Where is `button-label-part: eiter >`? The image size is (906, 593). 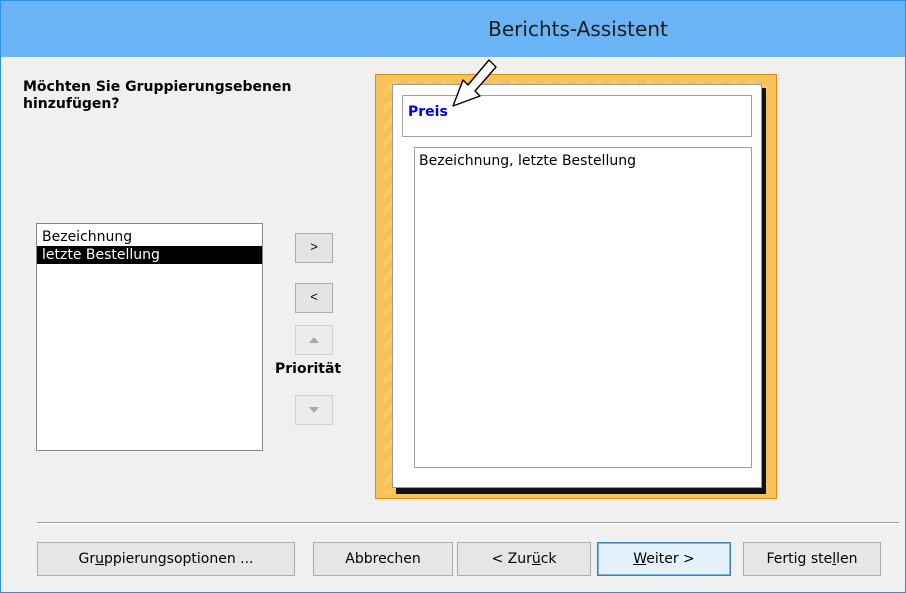 button-label-part: eiter > is located at coordinates (670, 559).